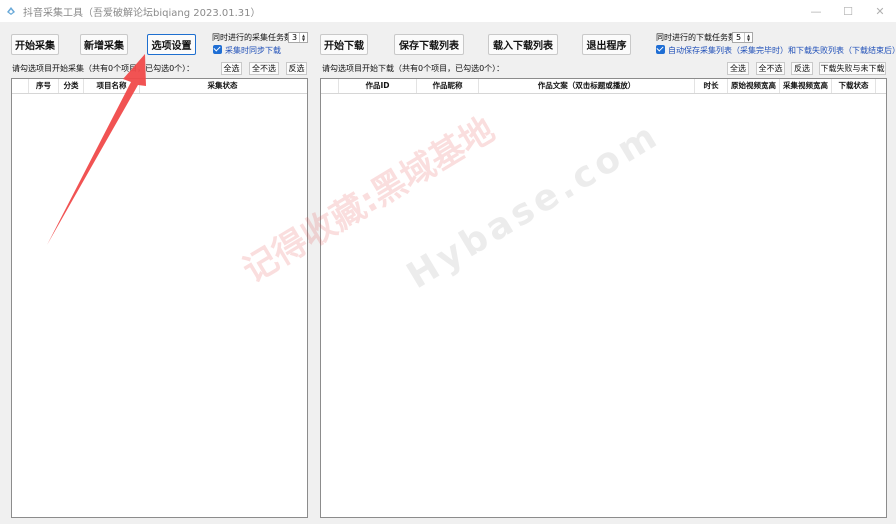  I want to click on autosave-checkbox, so click(660, 49).